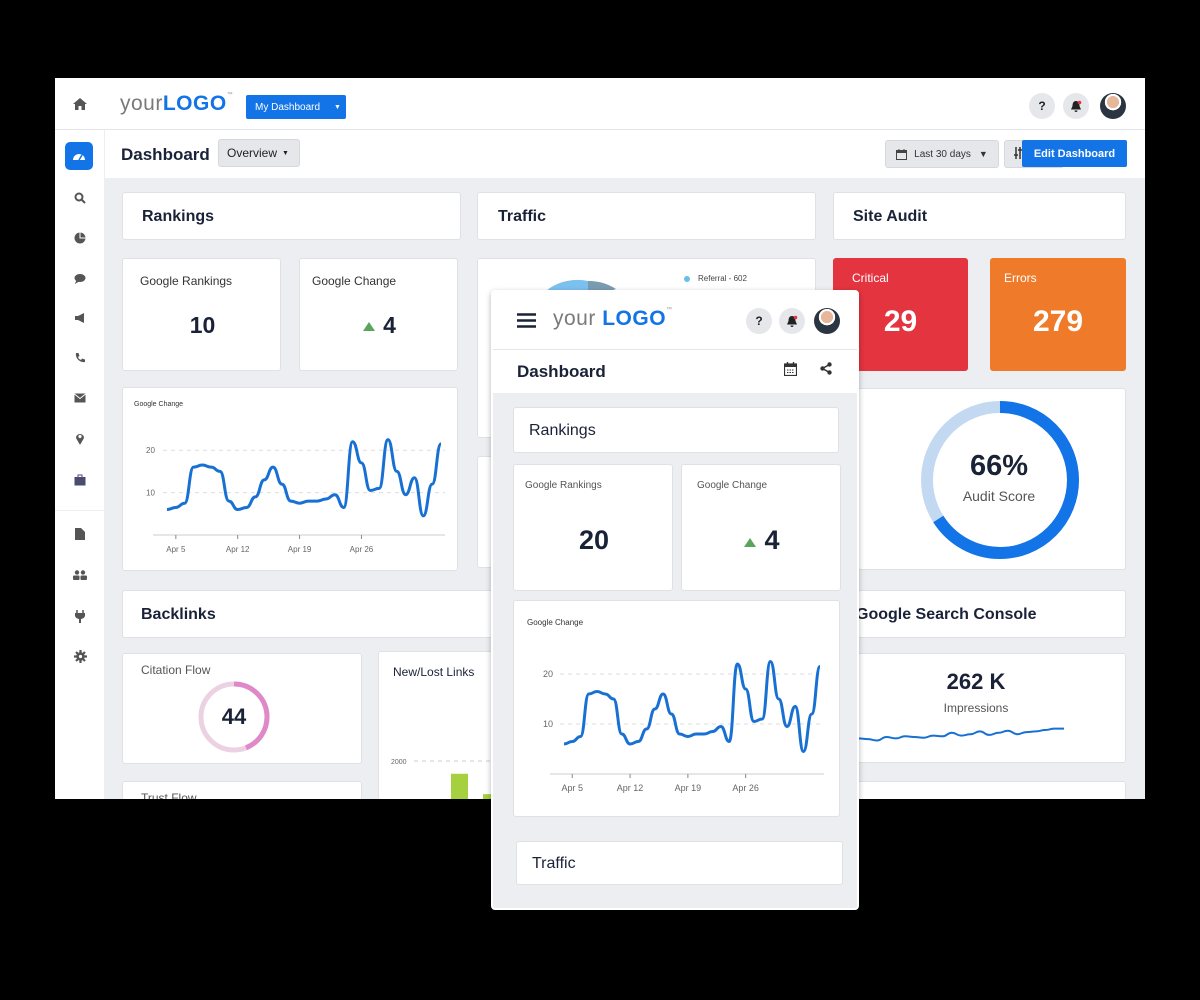 The height and width of the screenshot is (1000, 1200). I want to click on dashboard-selector: My Dashboard ▼, so click(296, 107).